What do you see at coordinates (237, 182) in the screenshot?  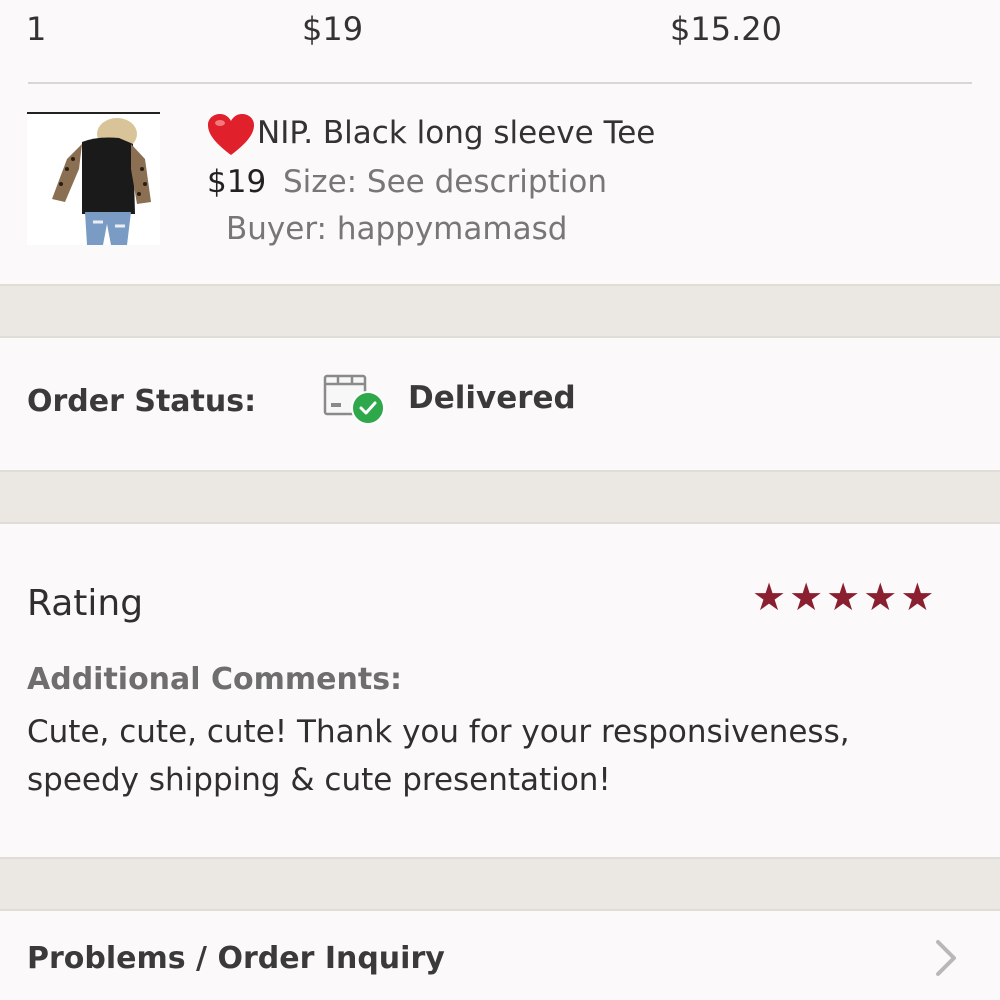 I see `item-price: $19` at bounding box center [237, 182].